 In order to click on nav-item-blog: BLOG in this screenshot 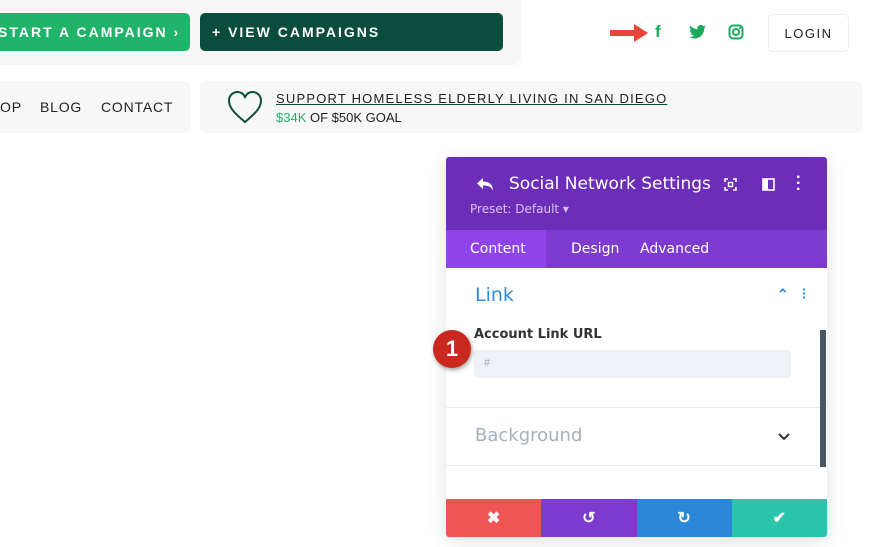, I will do `click(61, 107)`.